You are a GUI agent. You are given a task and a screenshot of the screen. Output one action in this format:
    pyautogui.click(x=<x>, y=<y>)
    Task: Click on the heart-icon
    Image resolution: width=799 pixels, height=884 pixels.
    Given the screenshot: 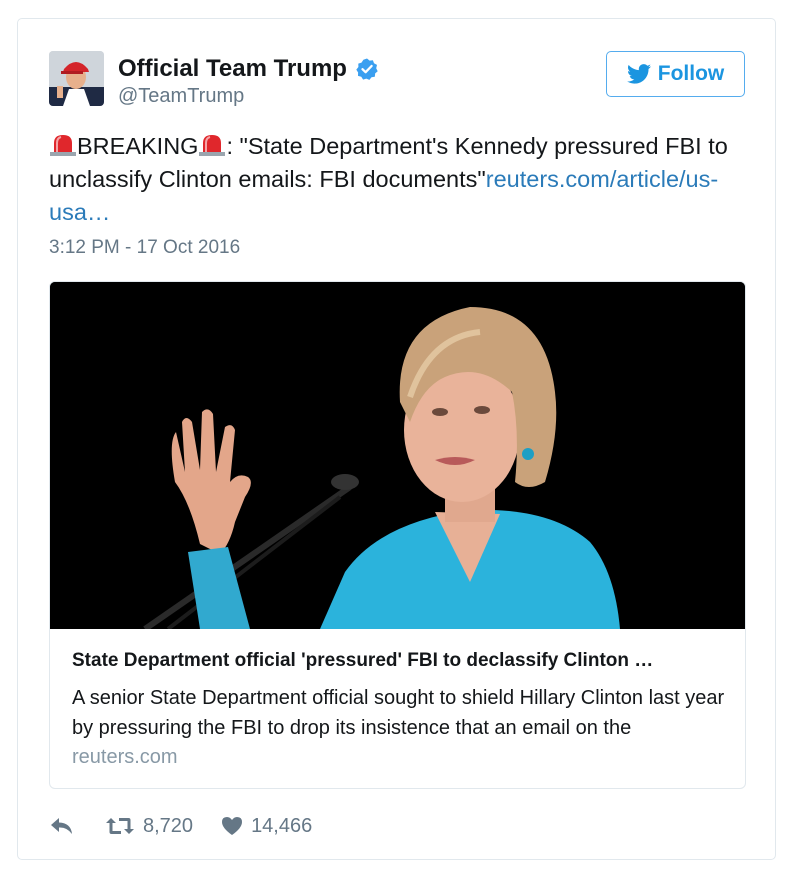 What is the action you would take?
    pyautogui.click(x=232, y=826)
    